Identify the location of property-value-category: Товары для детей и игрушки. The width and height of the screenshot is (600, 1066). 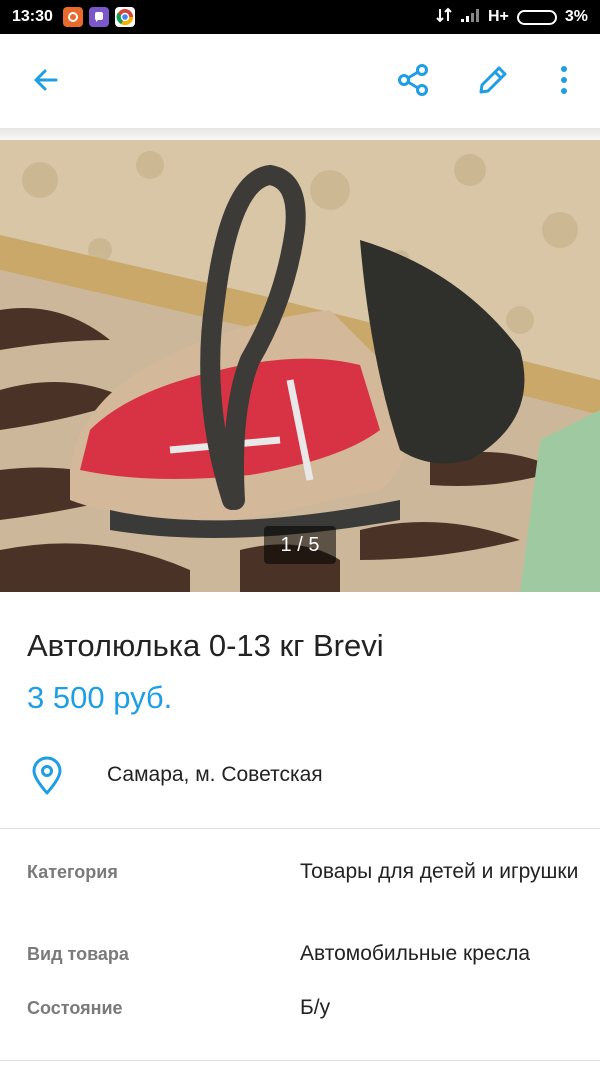
(439, 871).